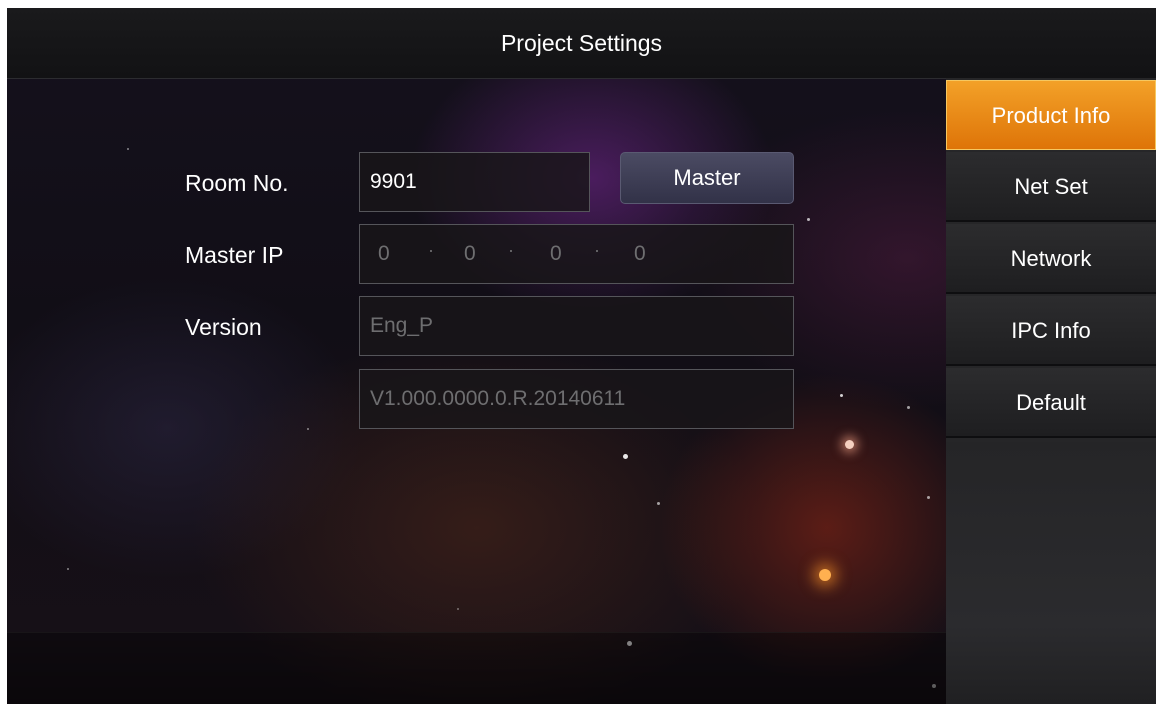 This screenshot has width=1156, height=704. I want to click on master-button: Master, so click(707, 178).